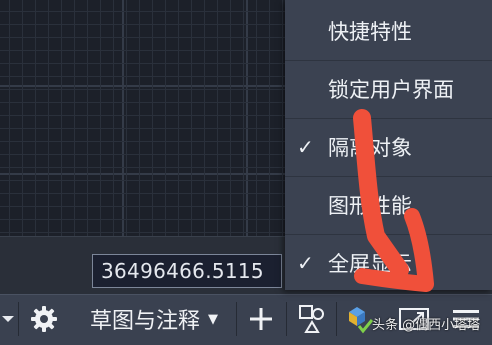 Image resolution: width=492 pixels, height=345 pixels. Describe the element at coordinates (370, 148) in the screenshot. I see `menu-item-label: 隔离对象` at that location.